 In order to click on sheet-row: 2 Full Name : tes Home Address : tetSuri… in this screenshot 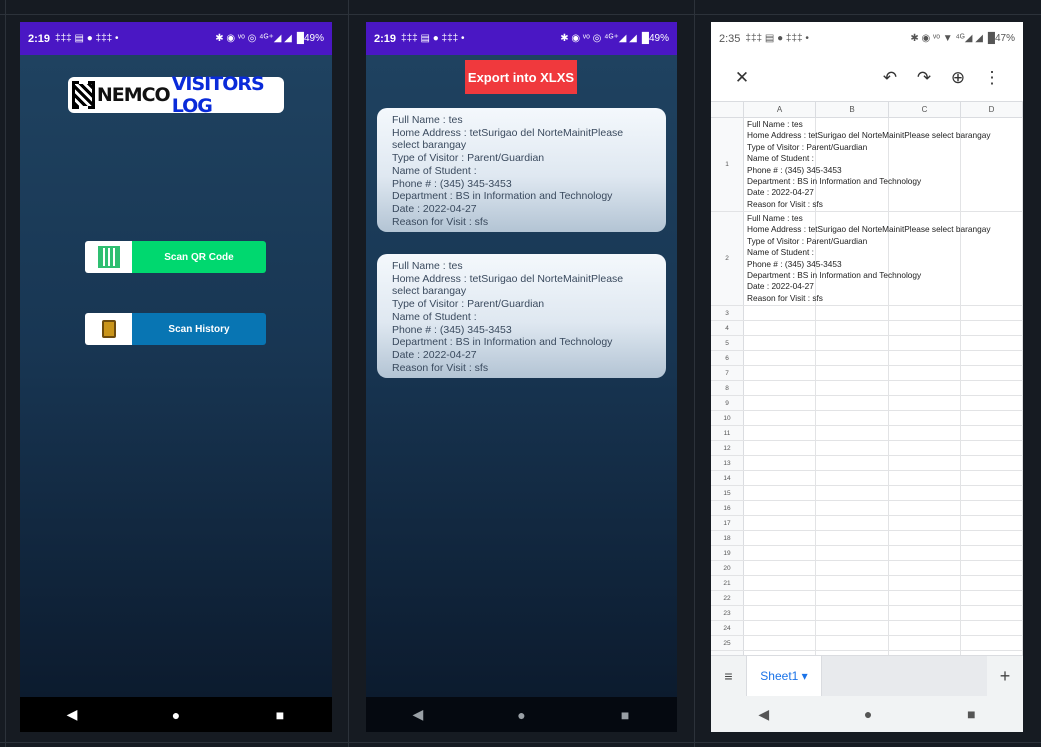, I will do `click(867, 259)`.